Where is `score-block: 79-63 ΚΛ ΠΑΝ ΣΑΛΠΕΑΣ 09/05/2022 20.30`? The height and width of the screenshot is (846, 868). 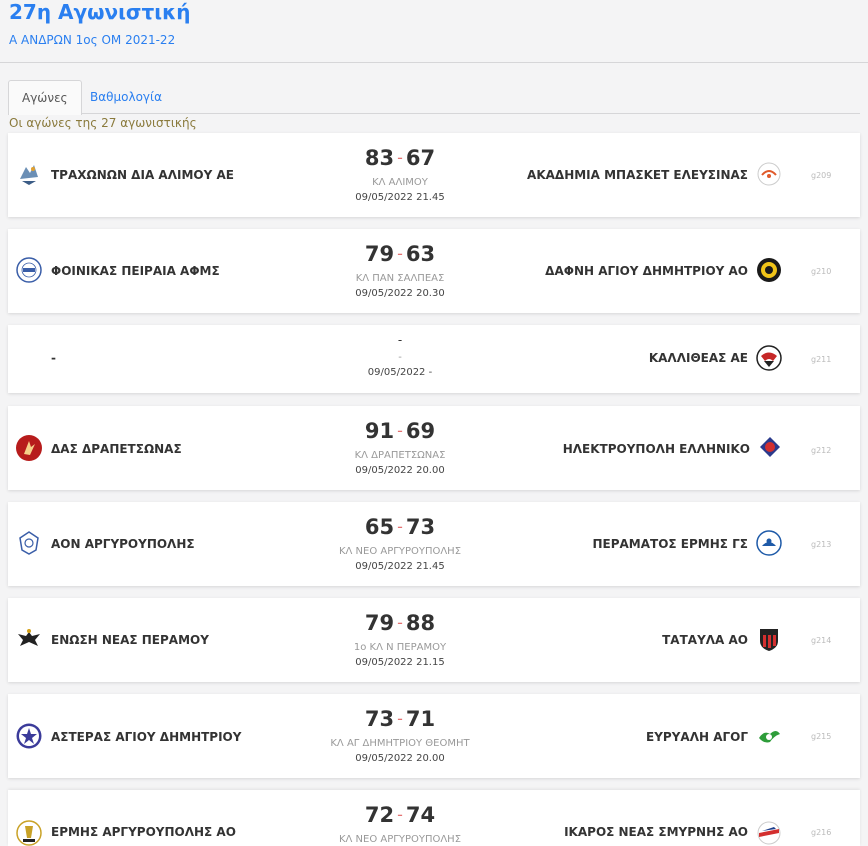
score-block: 79-63 ΚΛ ΠΑΝ ΣΑΛΠΕΑΣ 09/05/2022 20.30 is located at coordinates (400, 271).